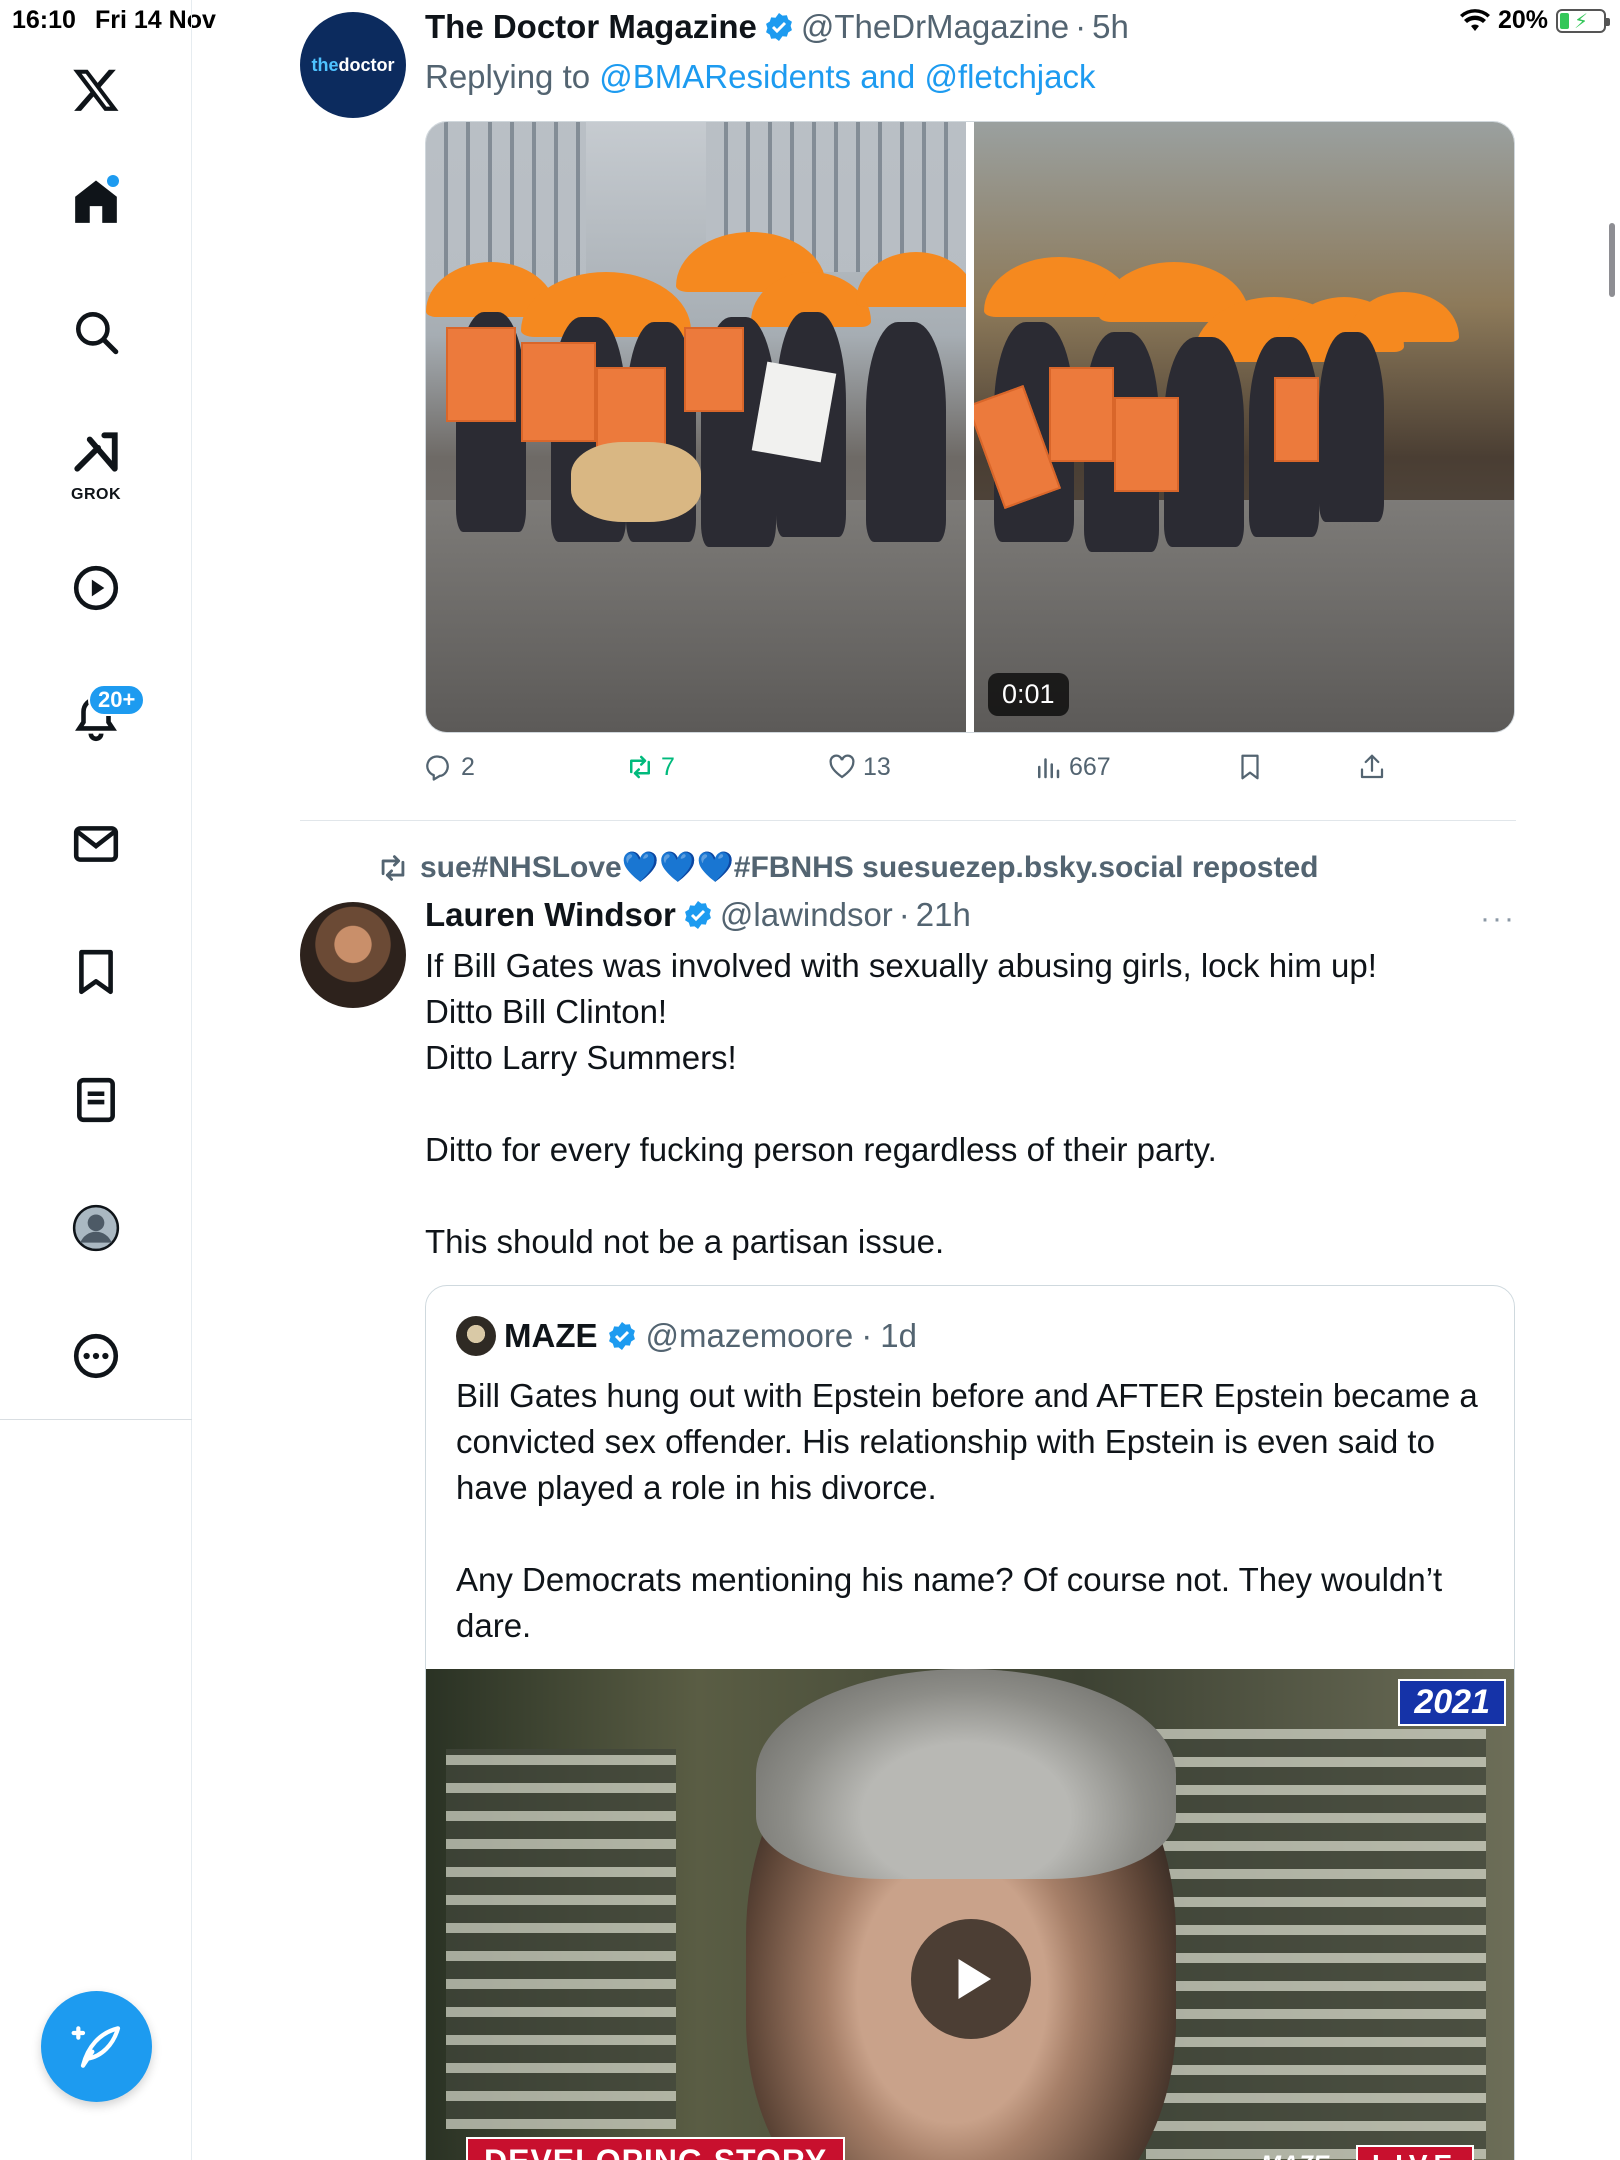 The height and width of the screenshot is (2160, 1620). Describe the element at coordinates (1049, 768) in the screenshot. I see `views-icon` at that location.